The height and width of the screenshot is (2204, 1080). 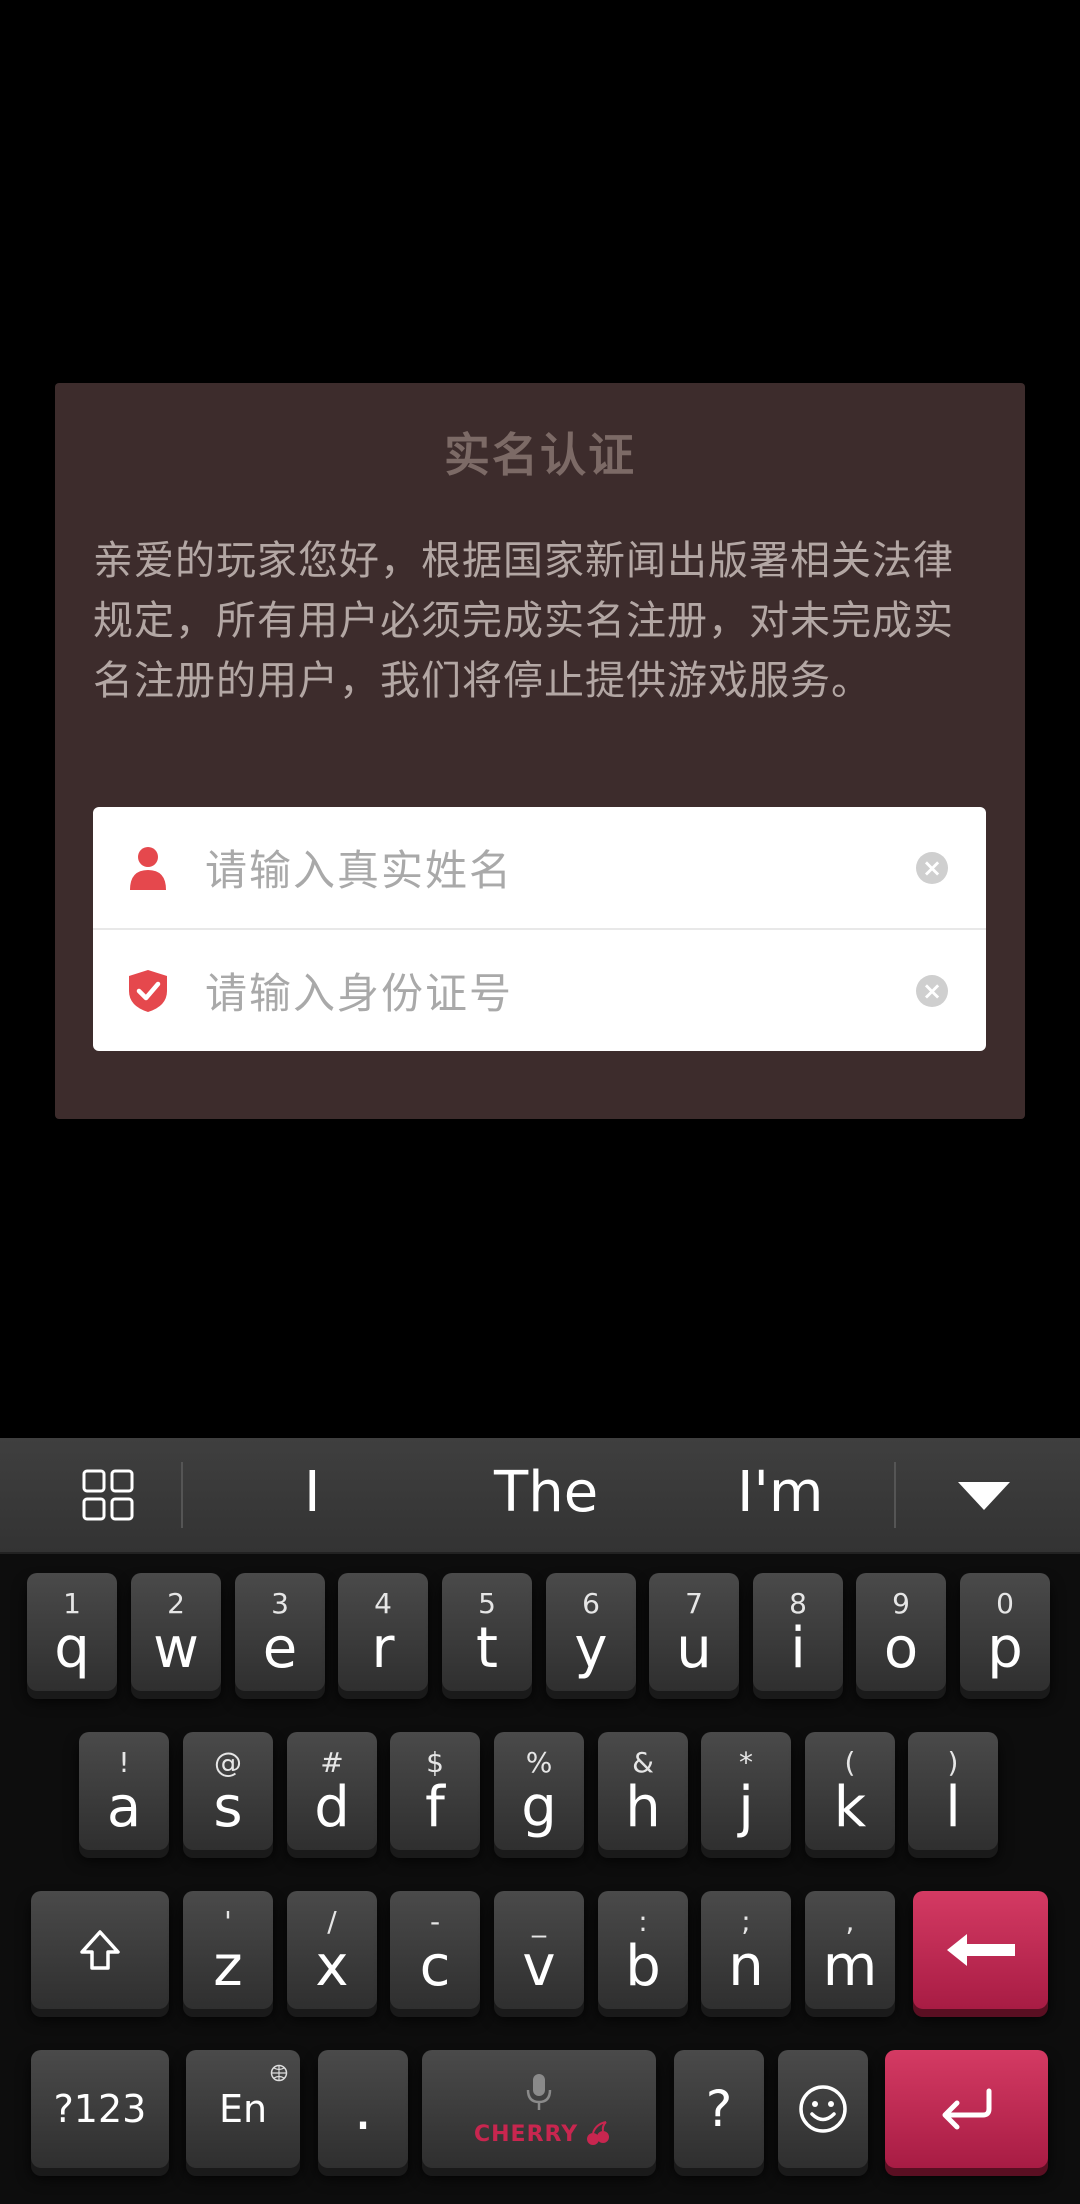 I want to click on symbols-key: ?123, so click(x=100, y=2109).